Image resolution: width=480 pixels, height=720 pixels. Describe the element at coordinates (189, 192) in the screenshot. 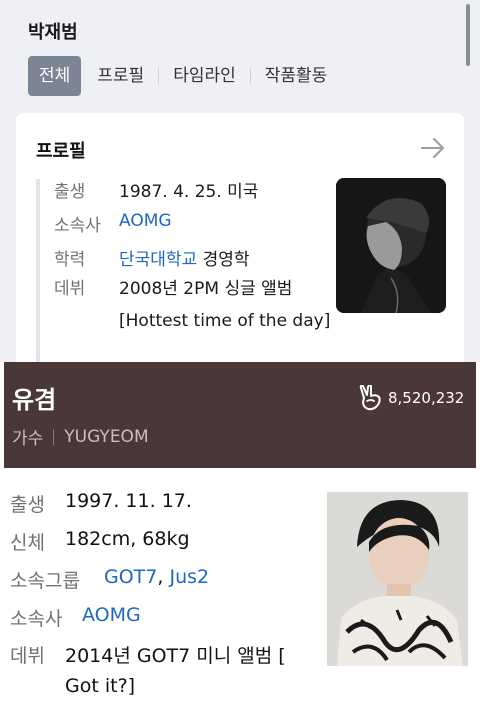

I see `profile-value: 1987. 4. 25. 미국` at that location.